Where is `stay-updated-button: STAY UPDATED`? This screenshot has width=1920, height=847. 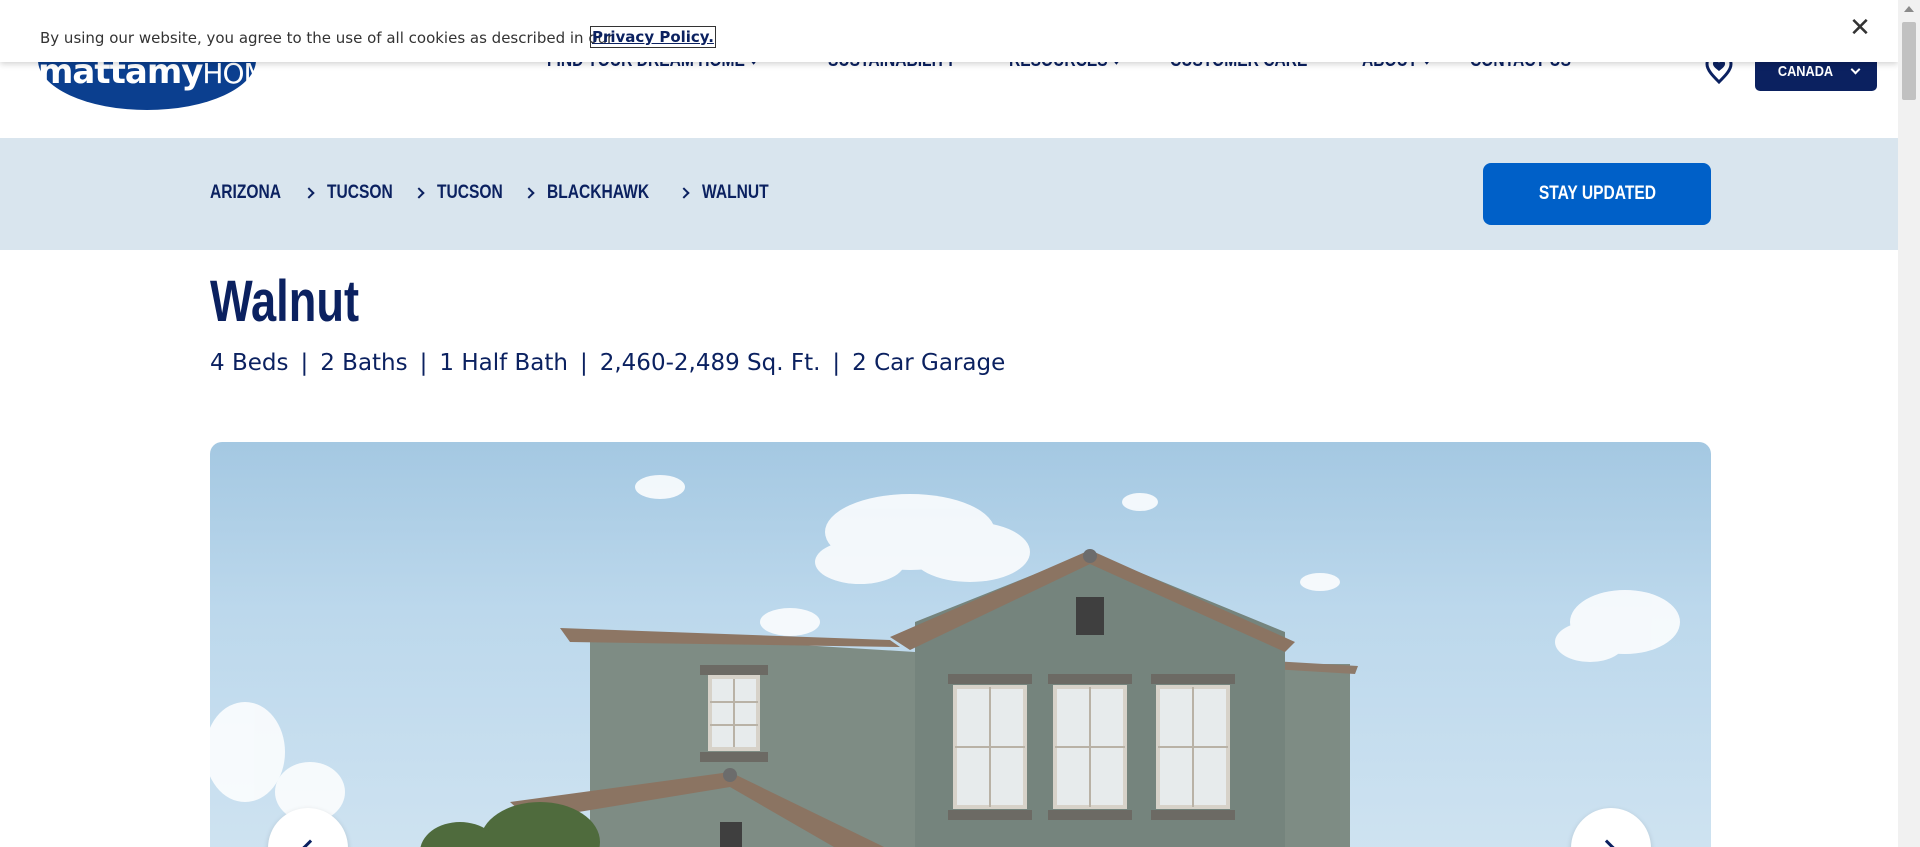 stay-updated-button: STAY UPDATED is located at coordinates (1597, 194).